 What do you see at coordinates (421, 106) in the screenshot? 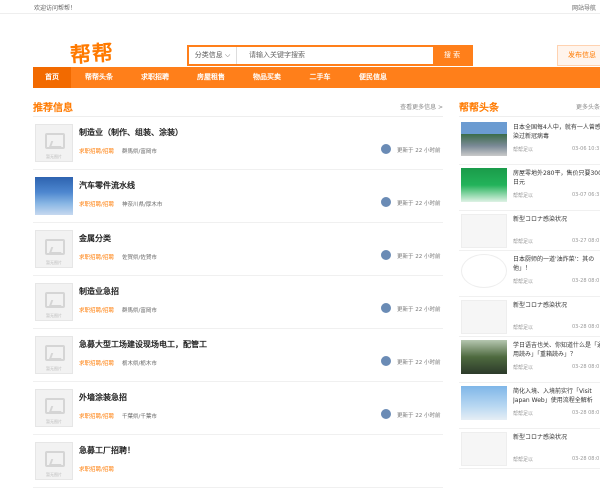
I see `more-link: 查看更多信息 >` at bounding box center [421, 106].